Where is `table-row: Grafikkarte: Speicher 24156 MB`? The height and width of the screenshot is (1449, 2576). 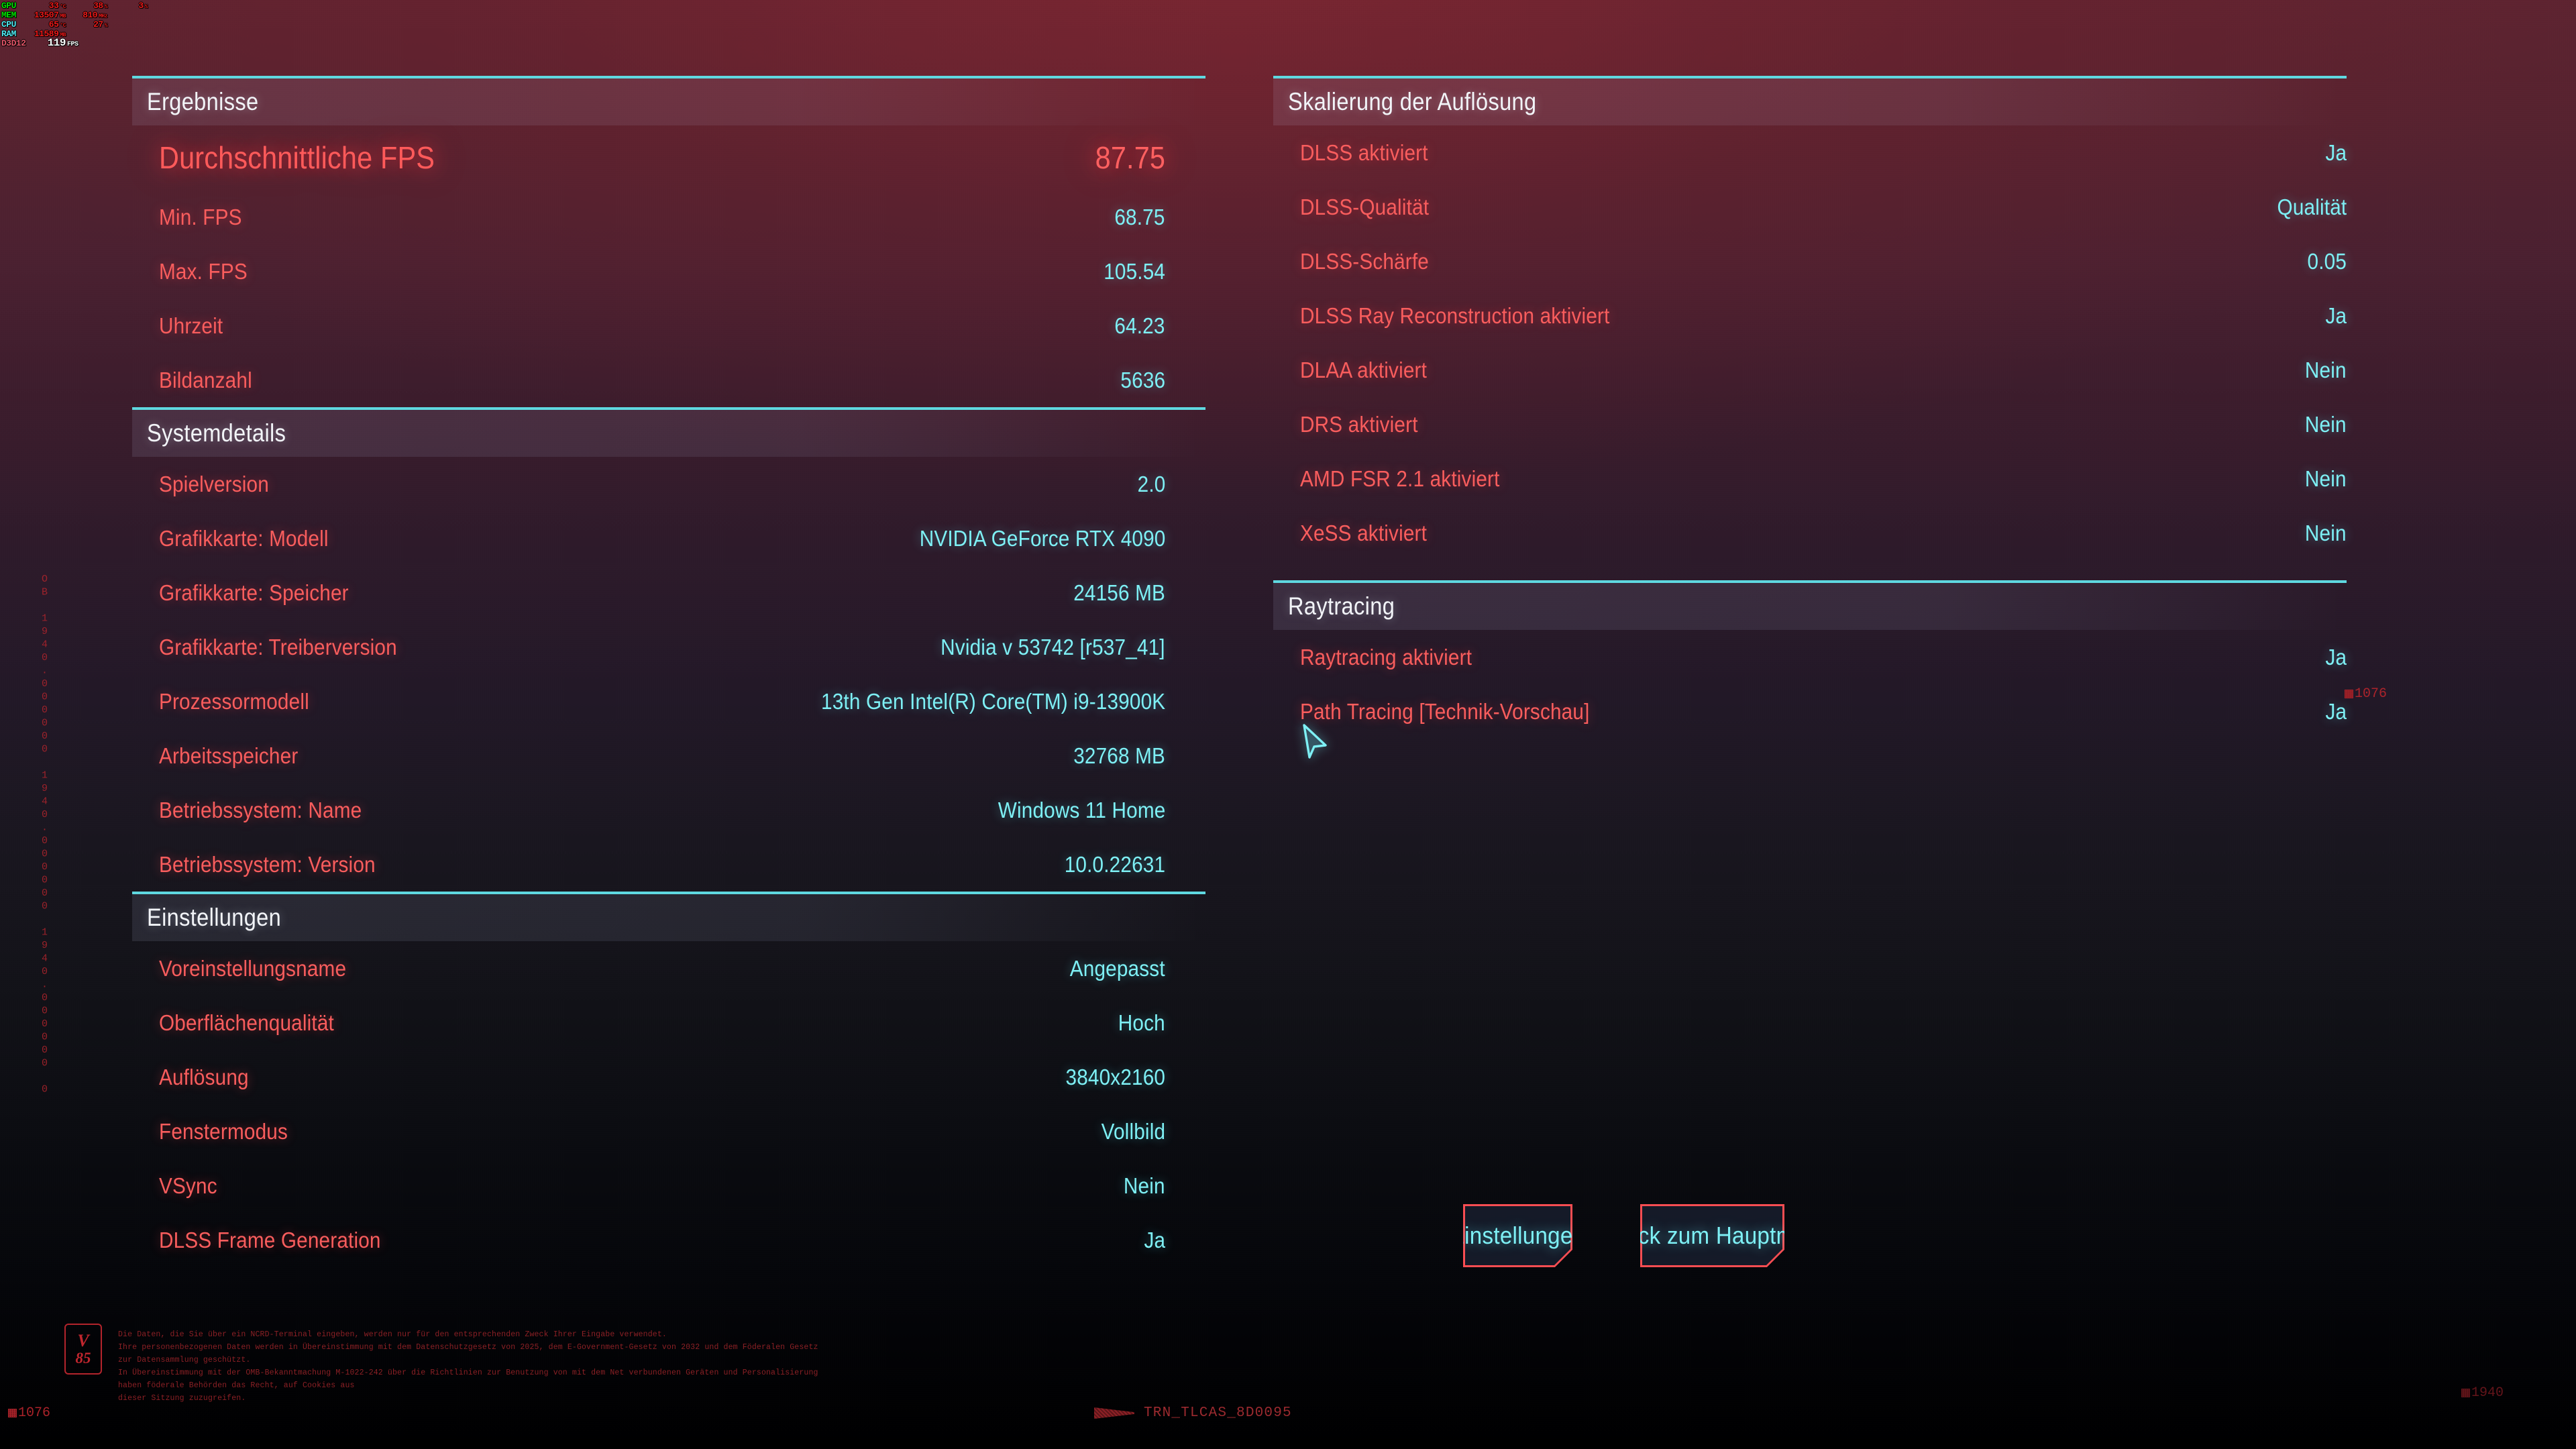 table-row: Grafikkarte: Speicher 24156 MB is located at coordinates (648, 593).